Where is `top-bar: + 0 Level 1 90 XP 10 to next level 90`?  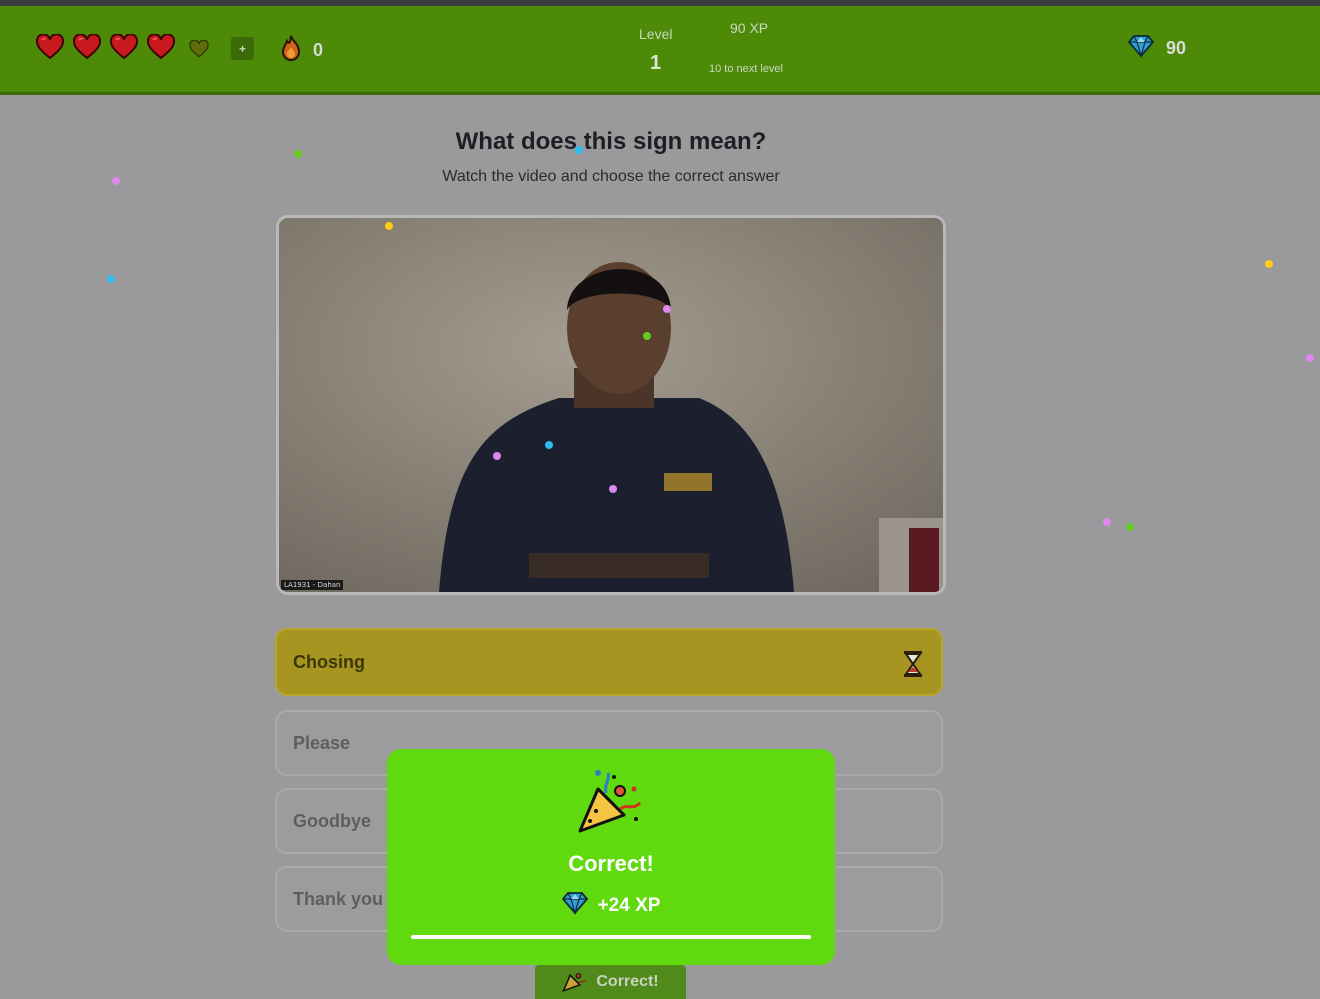
top-bar: + 0 Level 1 90 XP 10 to next level 90 is located at coordinates (660, 50).